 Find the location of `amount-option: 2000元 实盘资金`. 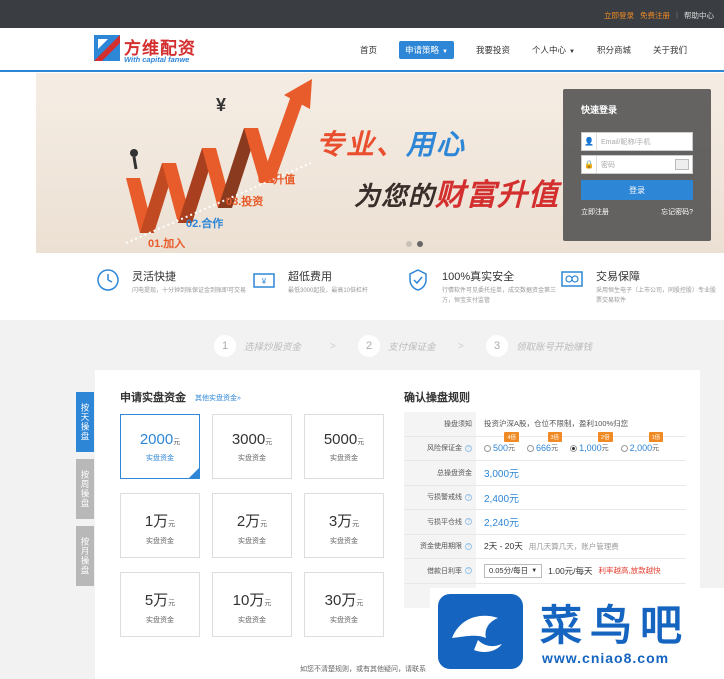

amount-option: 2000元 实盘资金 is located at coordinates (160, 446).